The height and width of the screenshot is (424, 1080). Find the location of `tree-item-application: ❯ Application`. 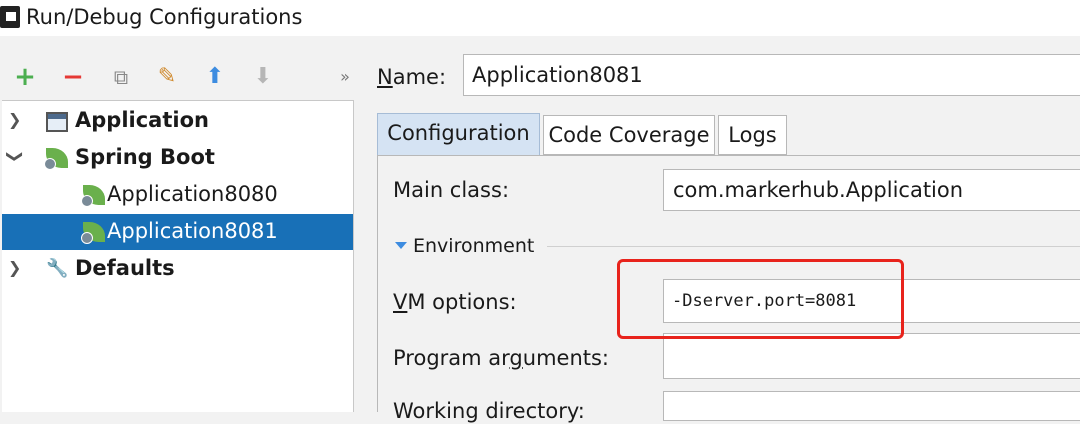

tree-item-application: ❯ Application is located at coordinates (177, 121).